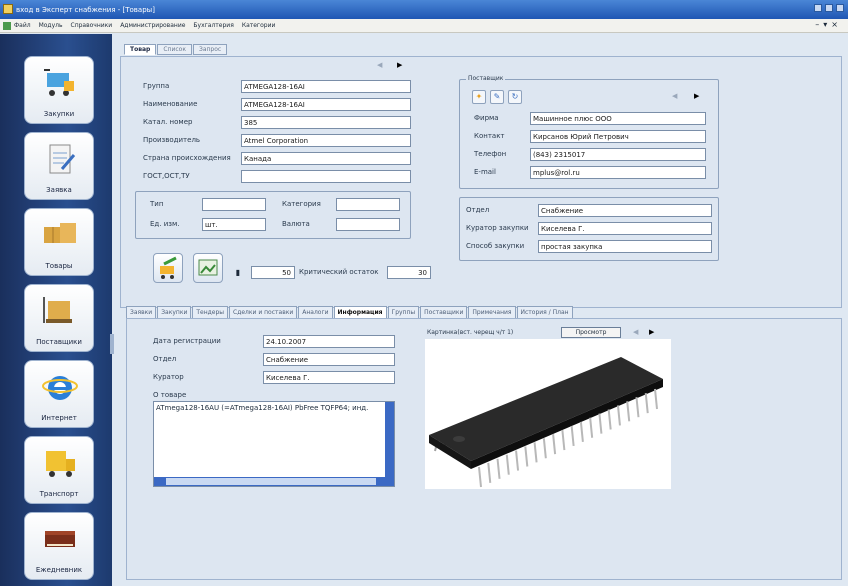  I want to click on image-button, so click(208, 268).